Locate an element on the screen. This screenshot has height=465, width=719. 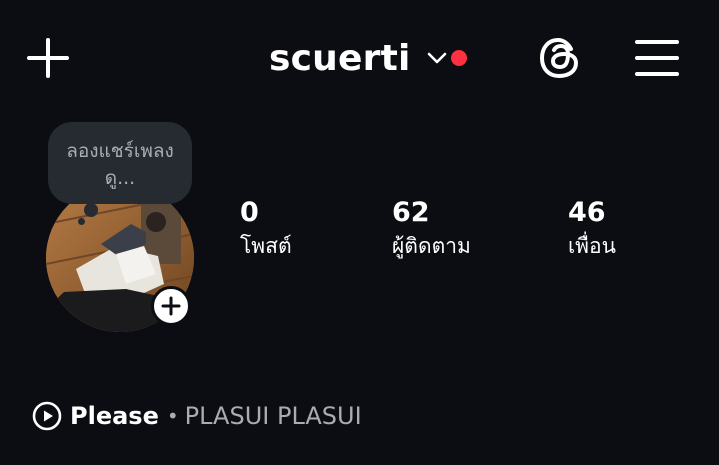
add-button is located at coordinates (48, 58).